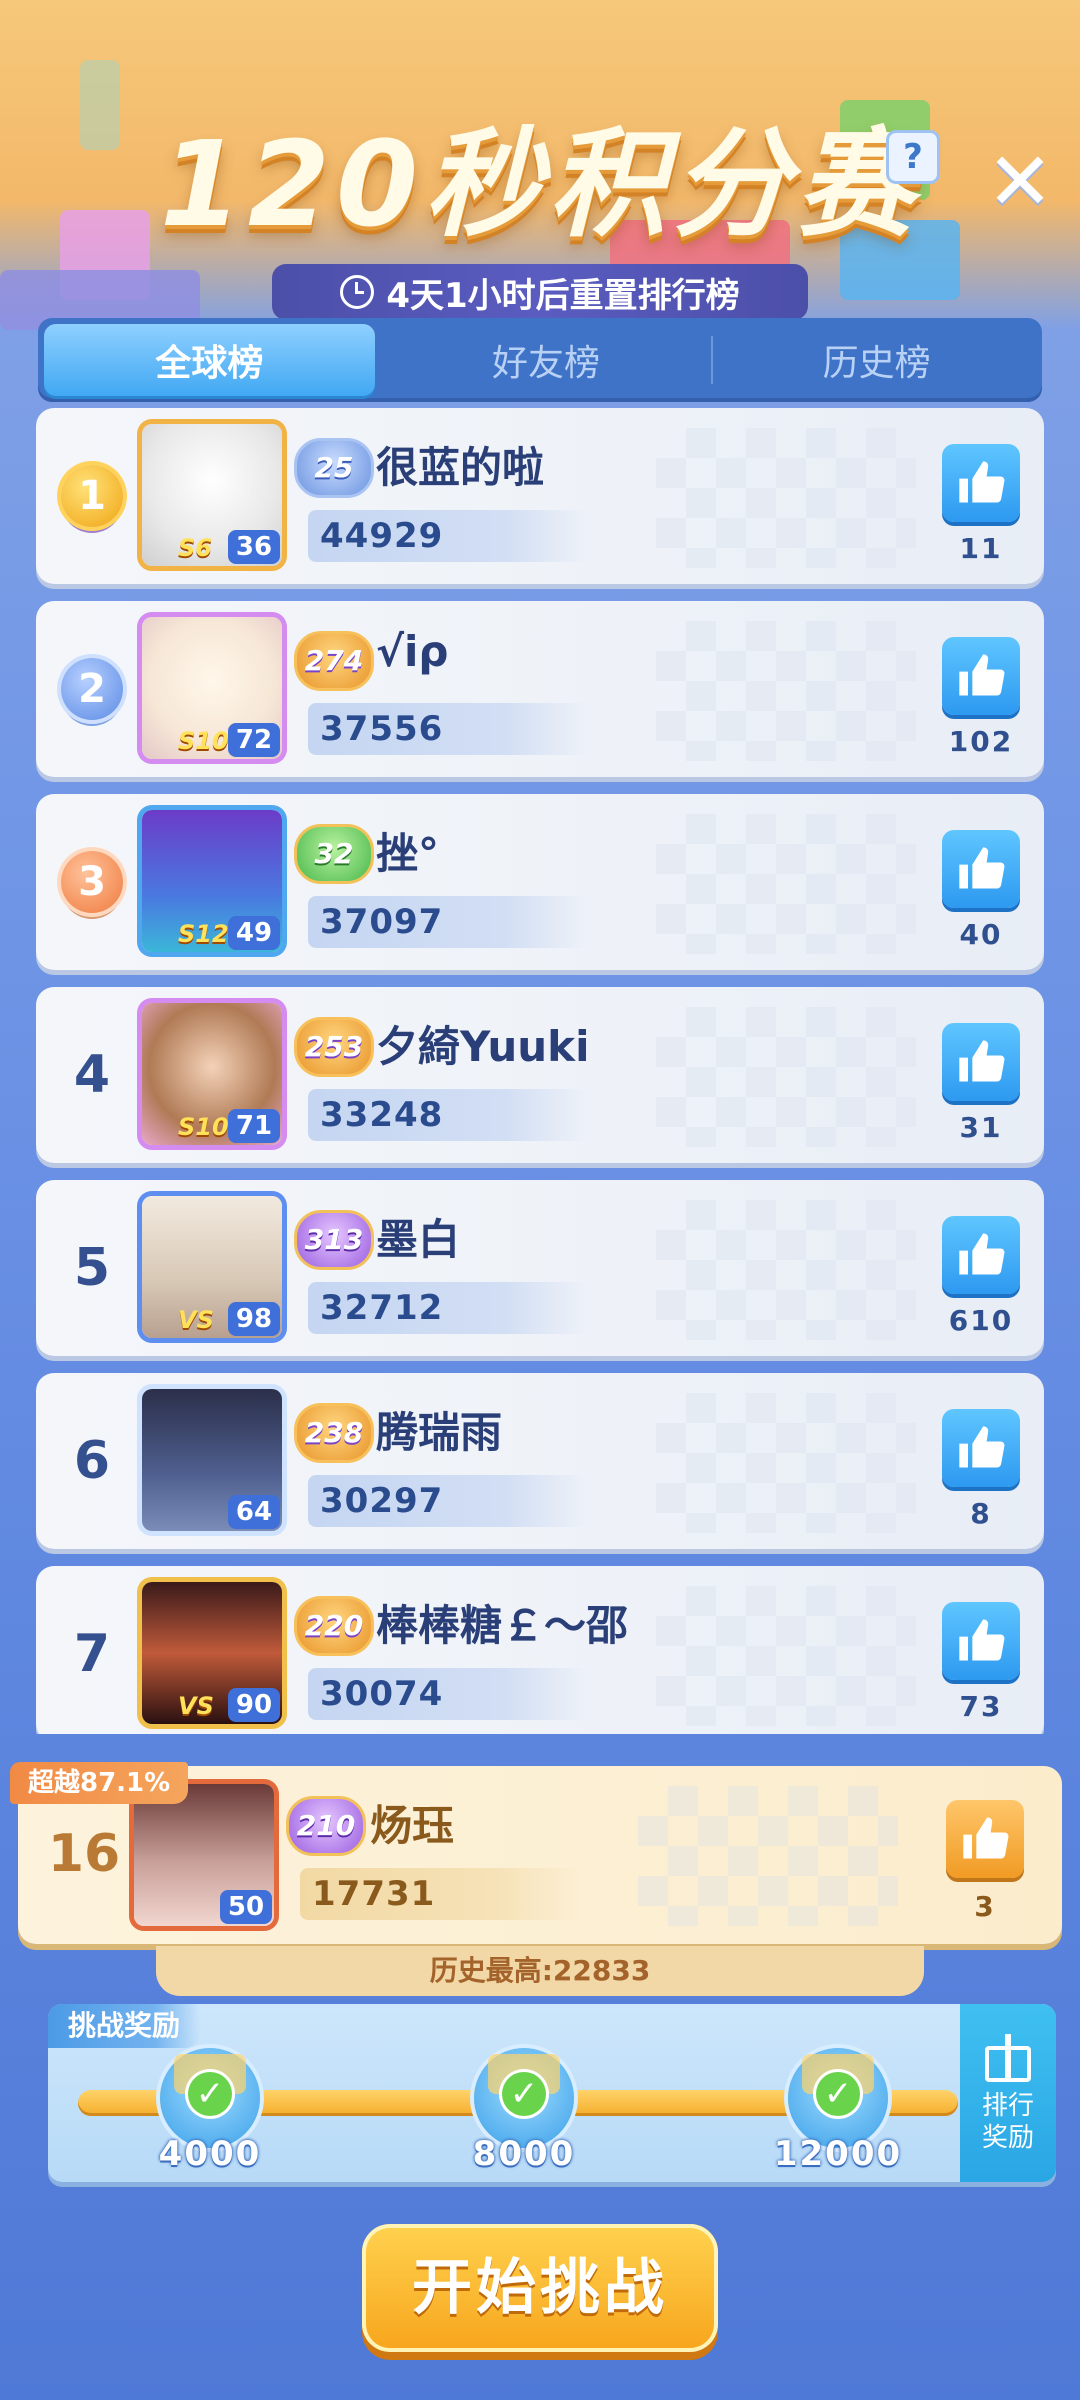  Describe the element at coordinates (92, 689) in the screenshot. I see `silver-medal-icon: 2` at that location.